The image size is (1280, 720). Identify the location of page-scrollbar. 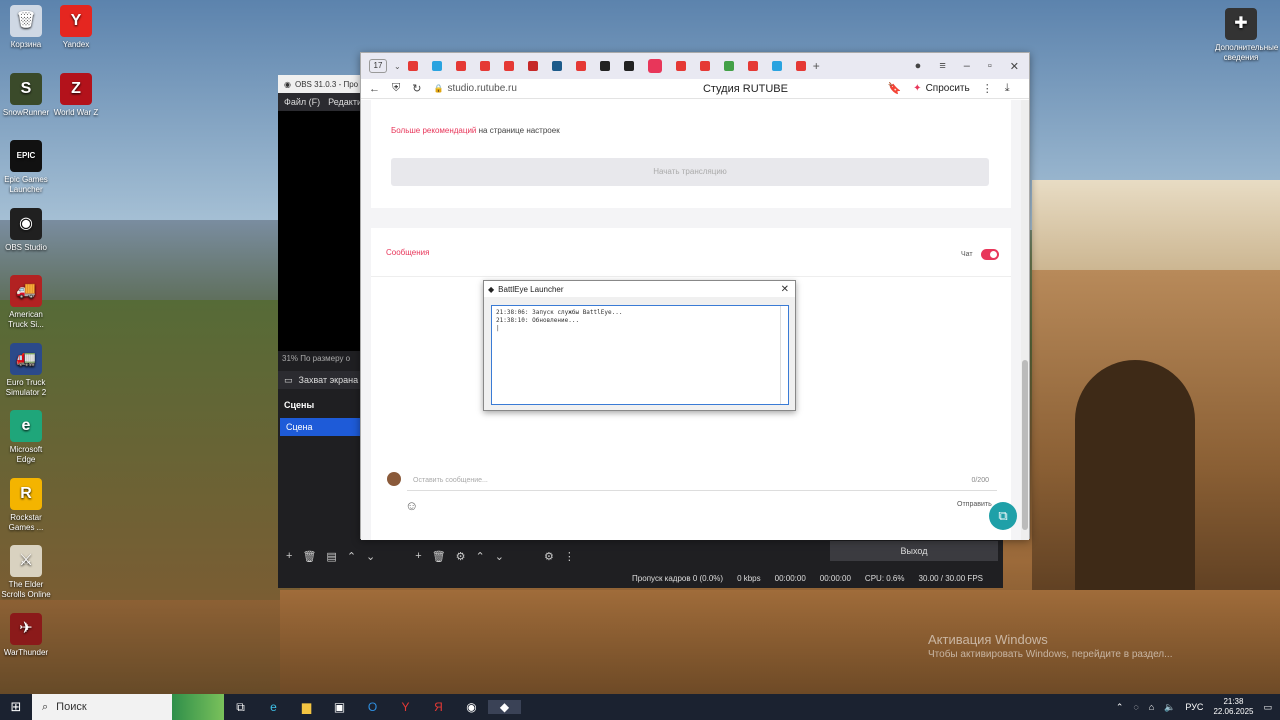
(1025, 320).